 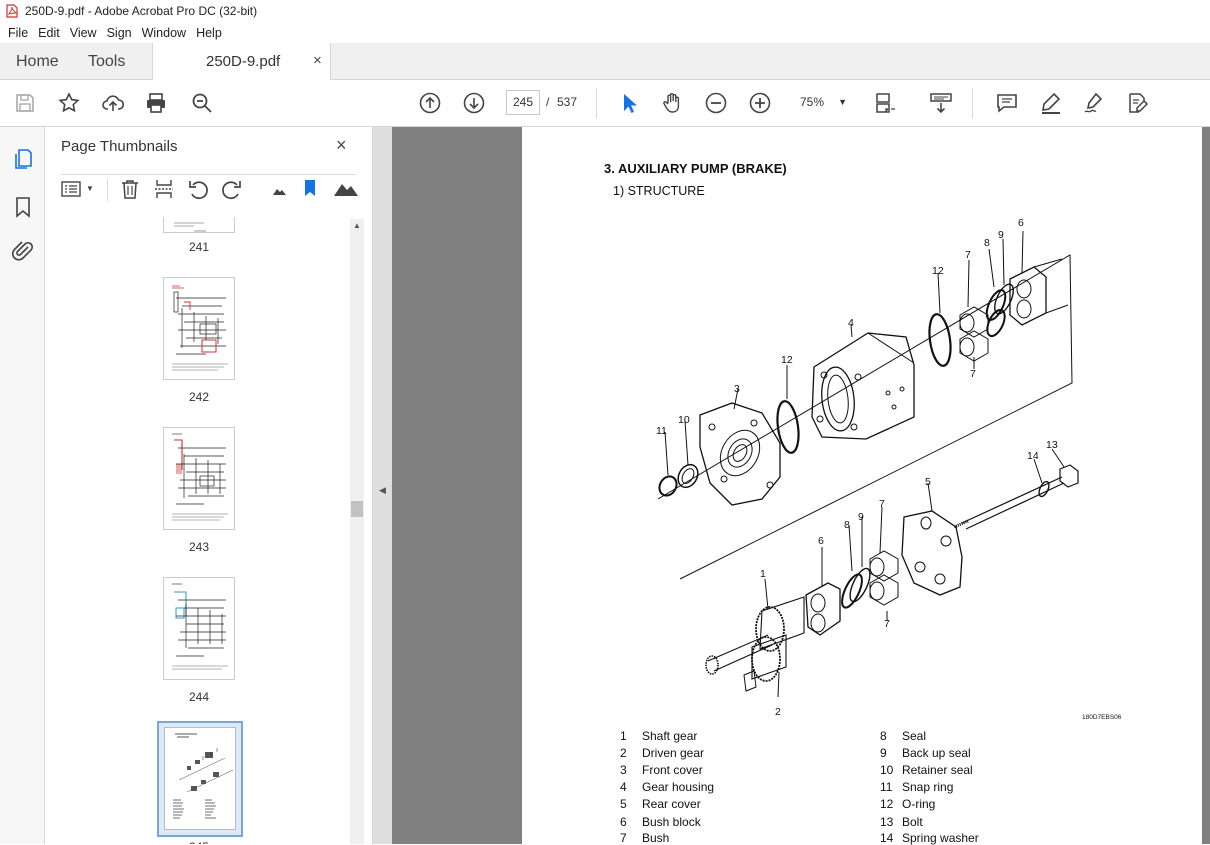 I want to click on callout-label: 10, so click(x=684, y=420).